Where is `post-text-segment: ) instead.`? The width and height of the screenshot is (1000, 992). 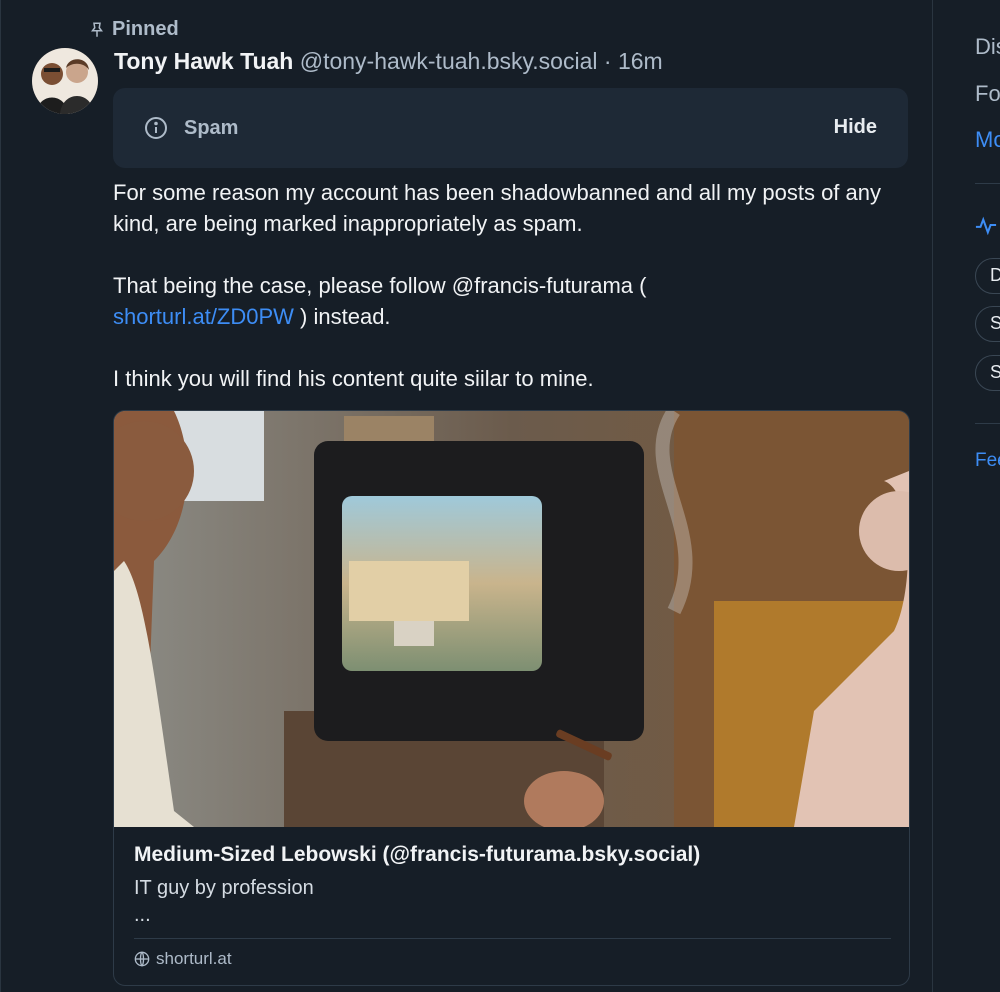
post-text-segment: ) instead. is located at coordinates (342, 316).